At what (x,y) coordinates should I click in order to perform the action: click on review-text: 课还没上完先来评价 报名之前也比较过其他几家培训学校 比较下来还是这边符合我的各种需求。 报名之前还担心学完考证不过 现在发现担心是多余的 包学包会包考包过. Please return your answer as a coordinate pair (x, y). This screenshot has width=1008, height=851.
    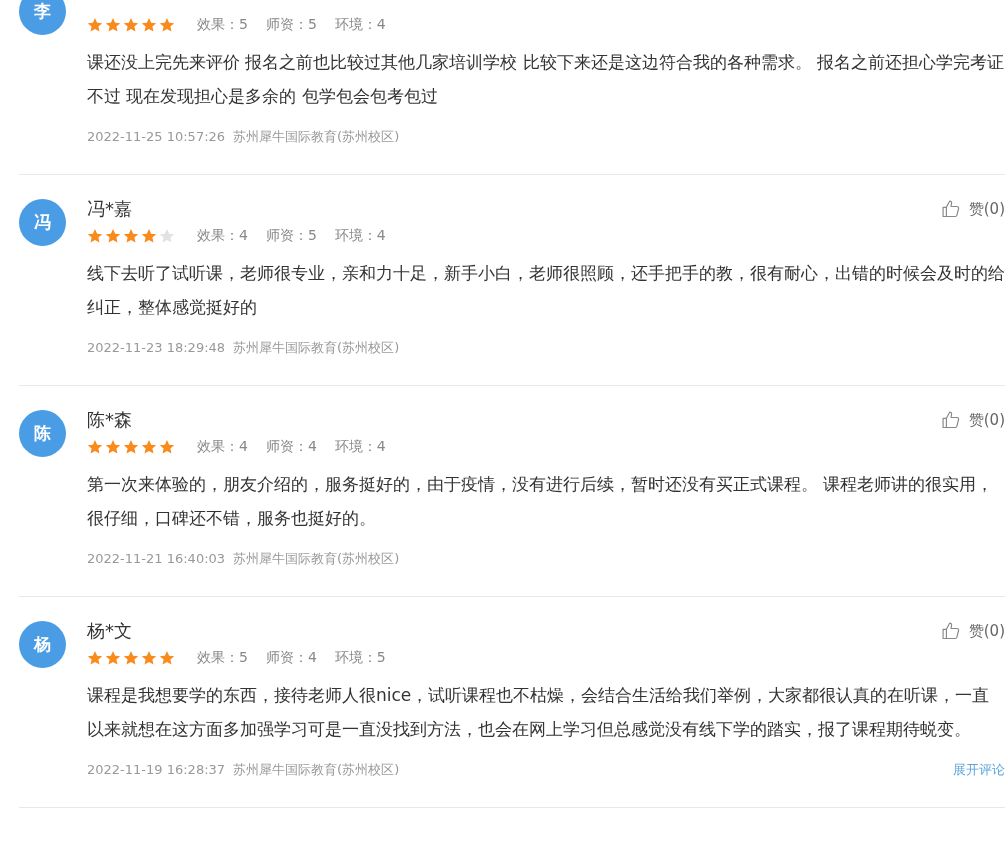
    Looking at the image, I should click on (546, 79).